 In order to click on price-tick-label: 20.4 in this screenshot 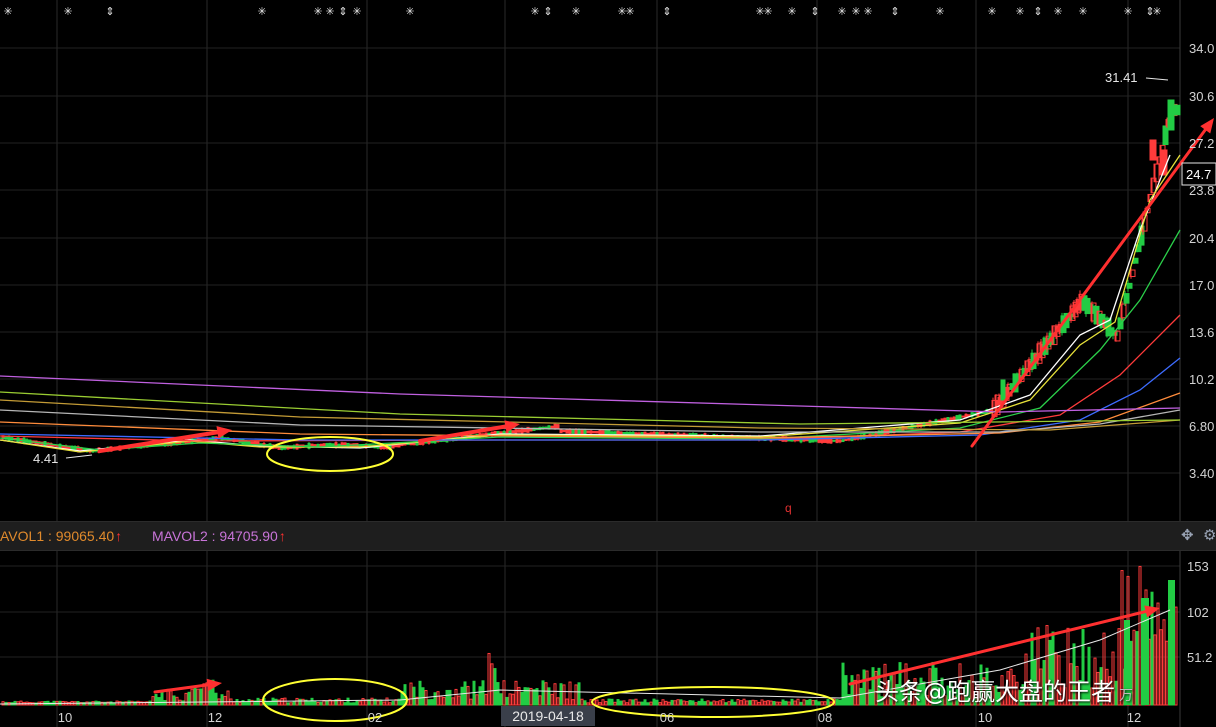, I will do `click(1201, 238)`.